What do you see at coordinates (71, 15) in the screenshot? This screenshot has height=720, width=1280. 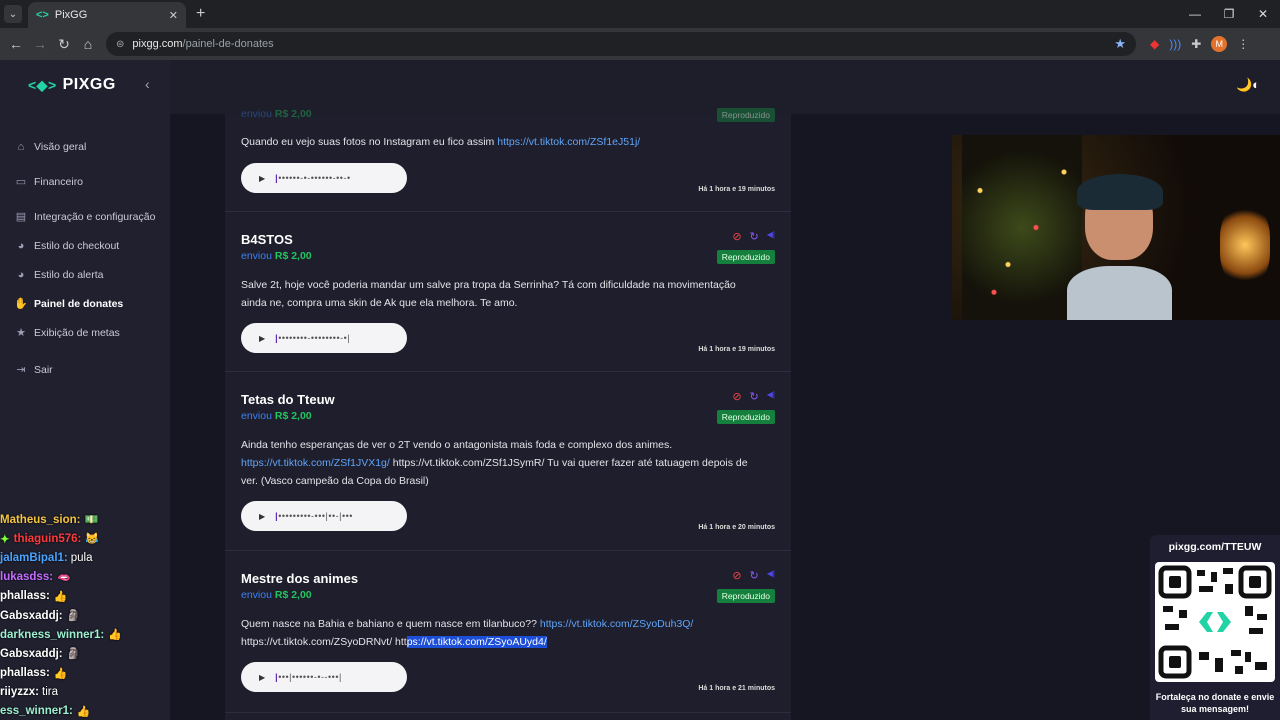 I see `tab-title: PixGG` at bounding box center [71, 15].